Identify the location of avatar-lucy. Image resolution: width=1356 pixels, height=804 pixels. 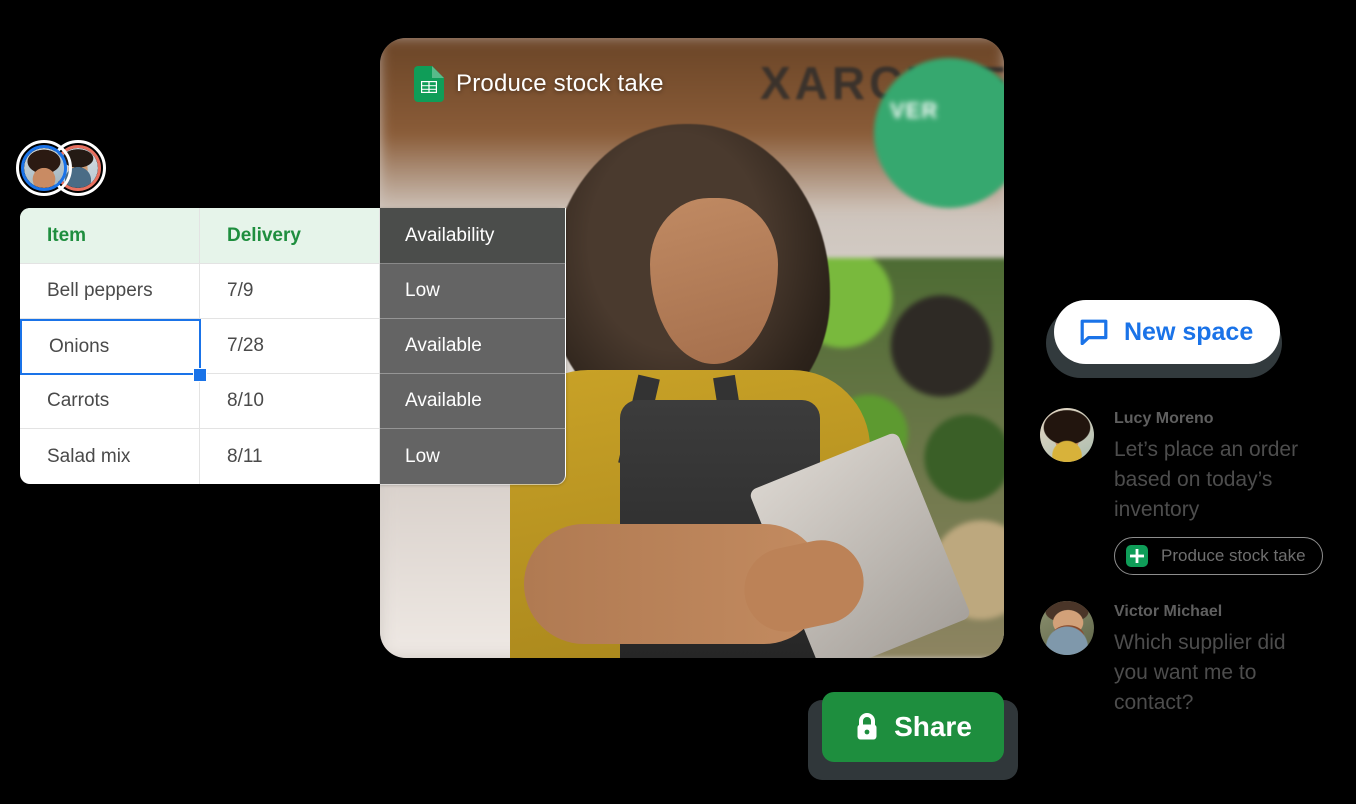
(44, 168).